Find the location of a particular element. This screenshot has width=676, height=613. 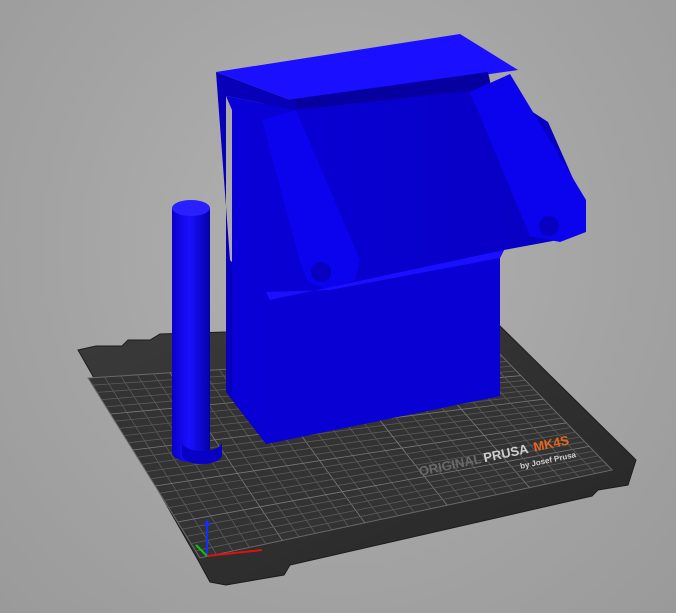

cylinder-body is located at coordinates (191, 335).